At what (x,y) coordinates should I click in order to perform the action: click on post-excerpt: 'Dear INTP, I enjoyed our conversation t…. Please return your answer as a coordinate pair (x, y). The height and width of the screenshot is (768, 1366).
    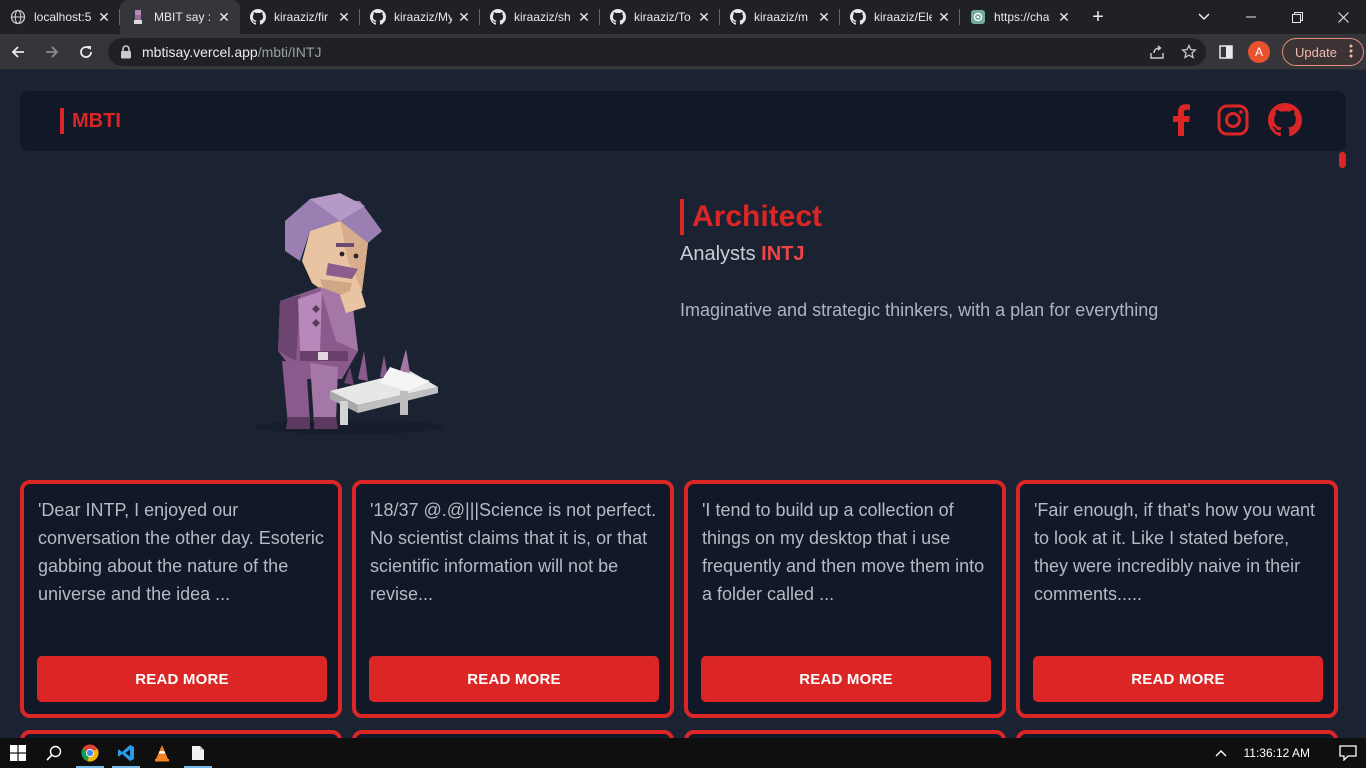
    Looking at the image, I should click on (181, 552).